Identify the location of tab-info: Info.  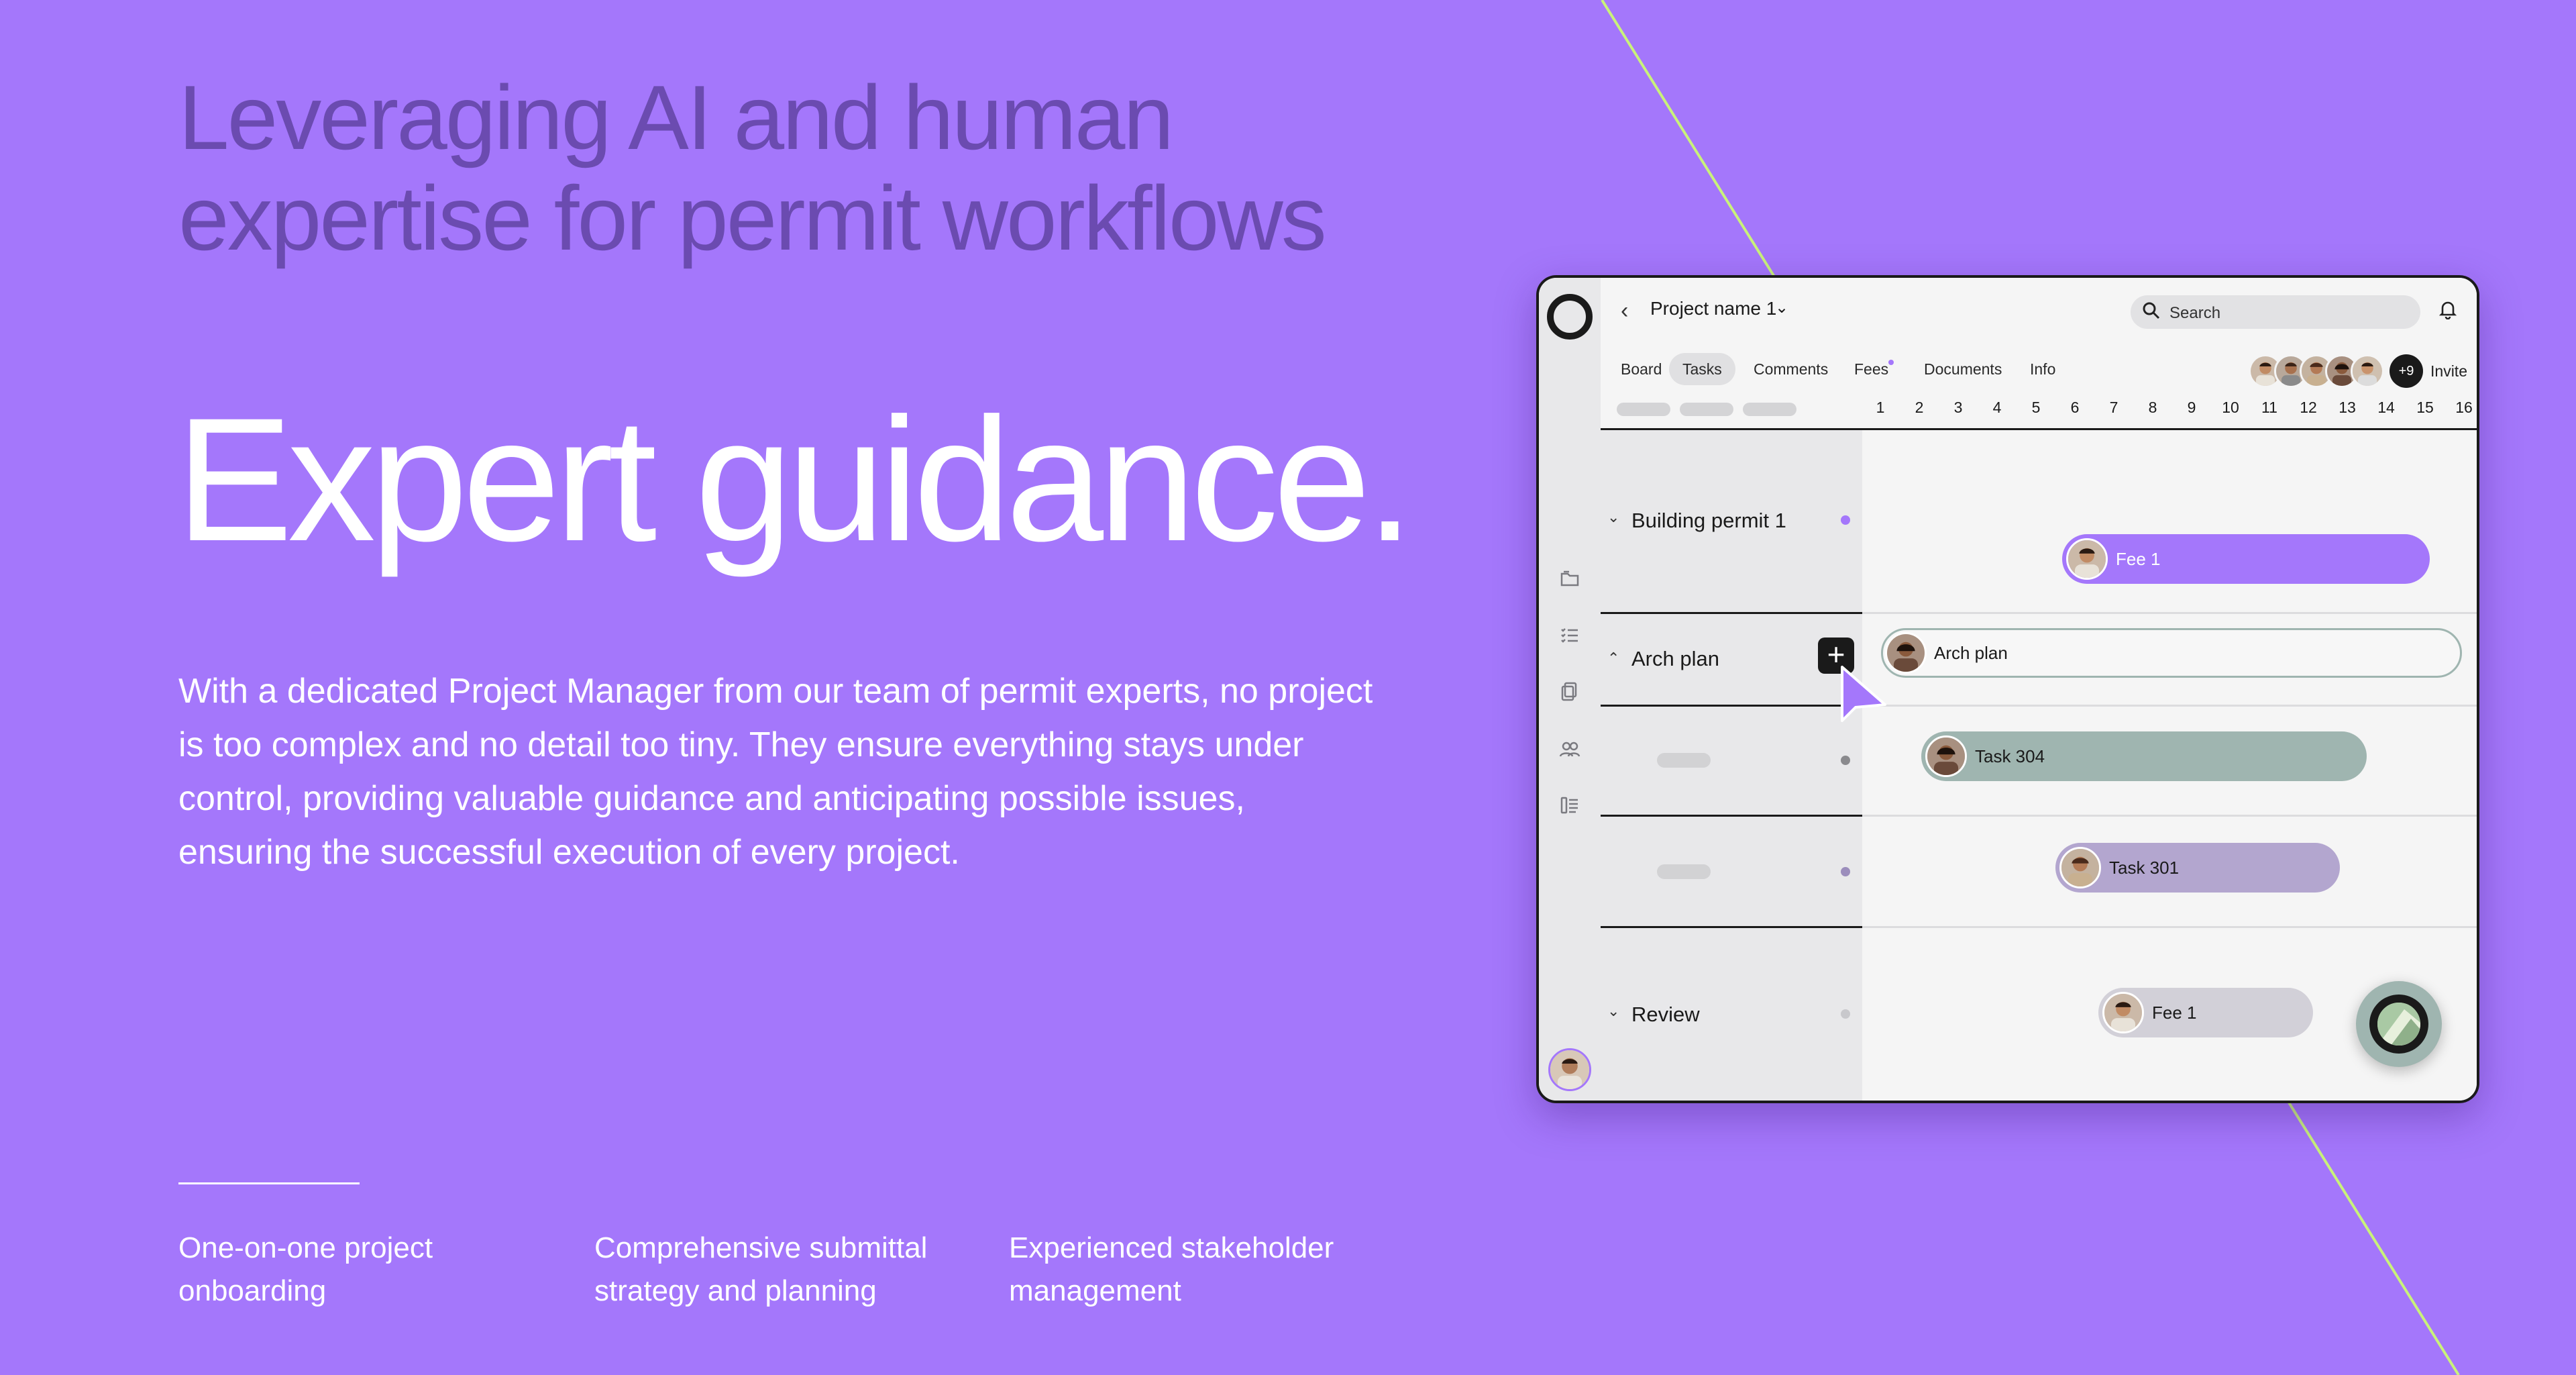
(2043, 369).